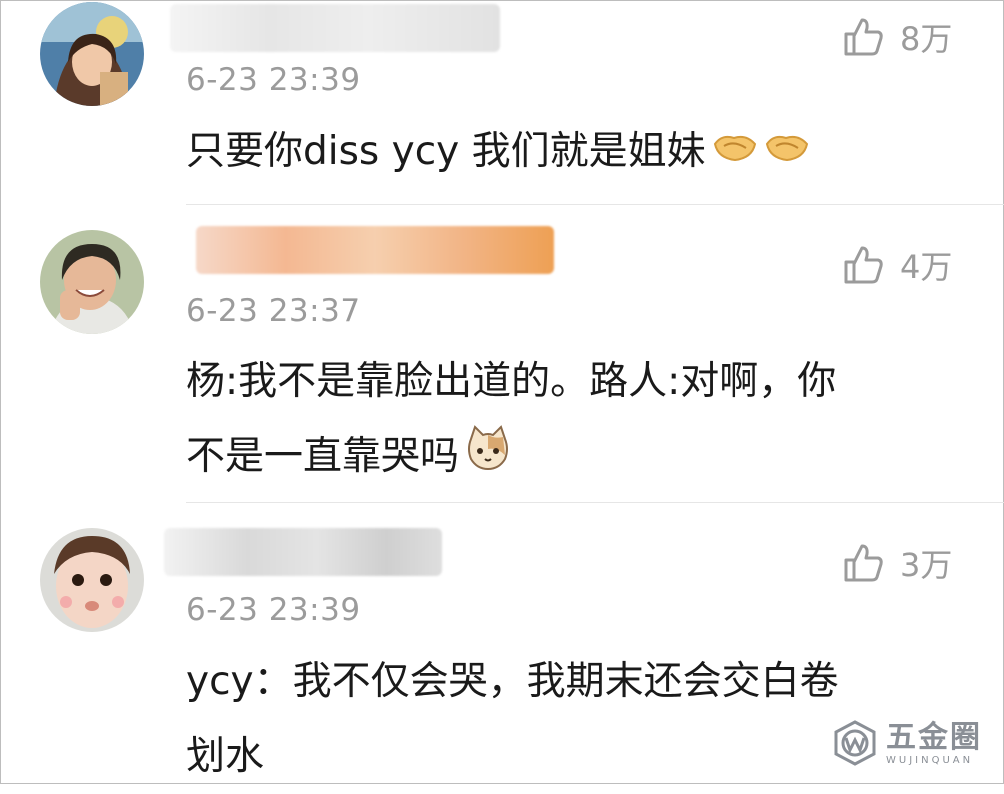  Describe the element at coordinates (488, 458) in the screenshot. I see `cat-face-icon` at that location.